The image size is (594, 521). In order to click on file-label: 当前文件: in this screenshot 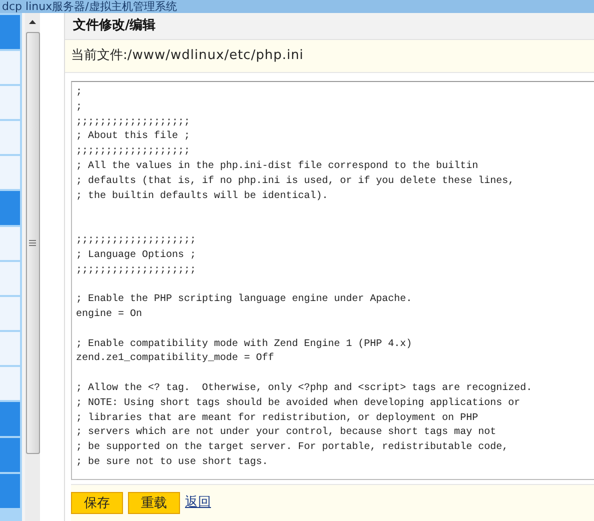, I will do `click(99, 56)`.